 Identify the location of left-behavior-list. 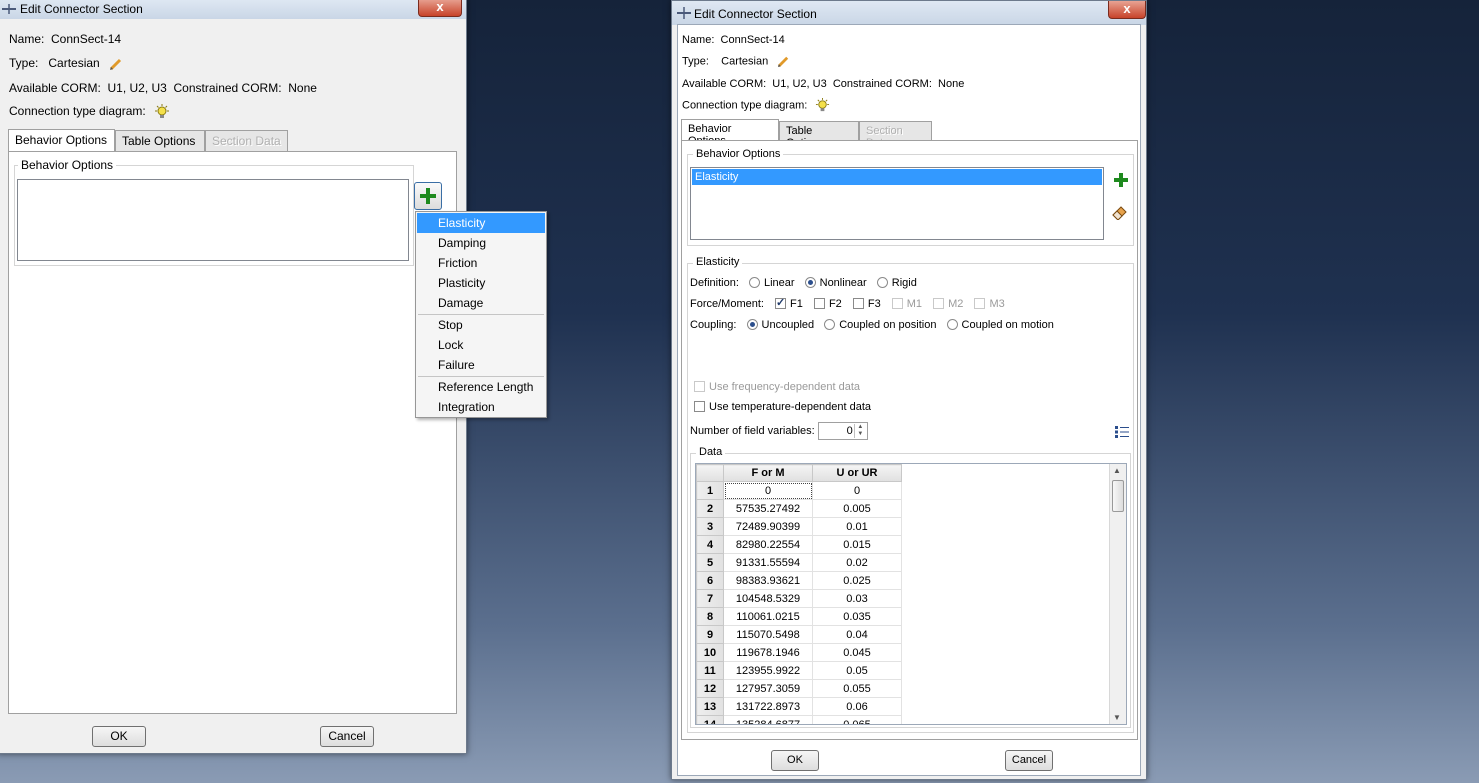
(213, 220).